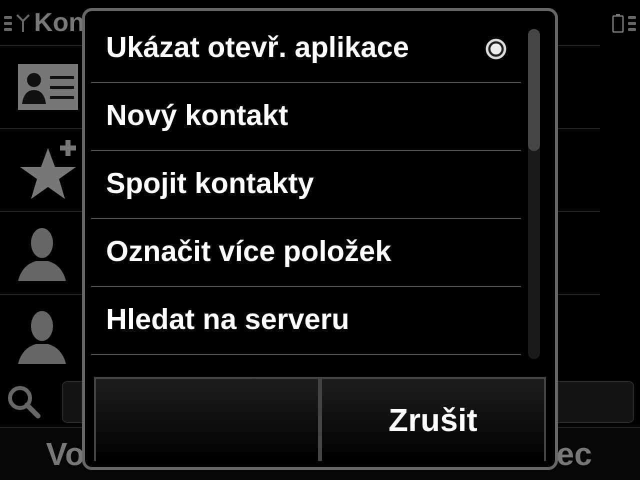 This screenshot has height=480, width=640. Describe the element at coordinates (306, 321) in the screenshot. I see `menu-item: Hledat na serveru` at that location.